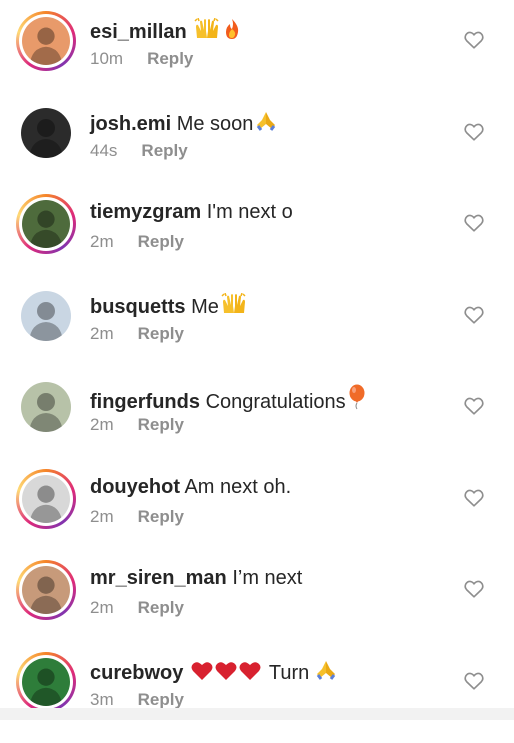 The image size is (514, 743). I want to click on comment-row: josh.emi Me soon 44s Reply, so click(257, 148).